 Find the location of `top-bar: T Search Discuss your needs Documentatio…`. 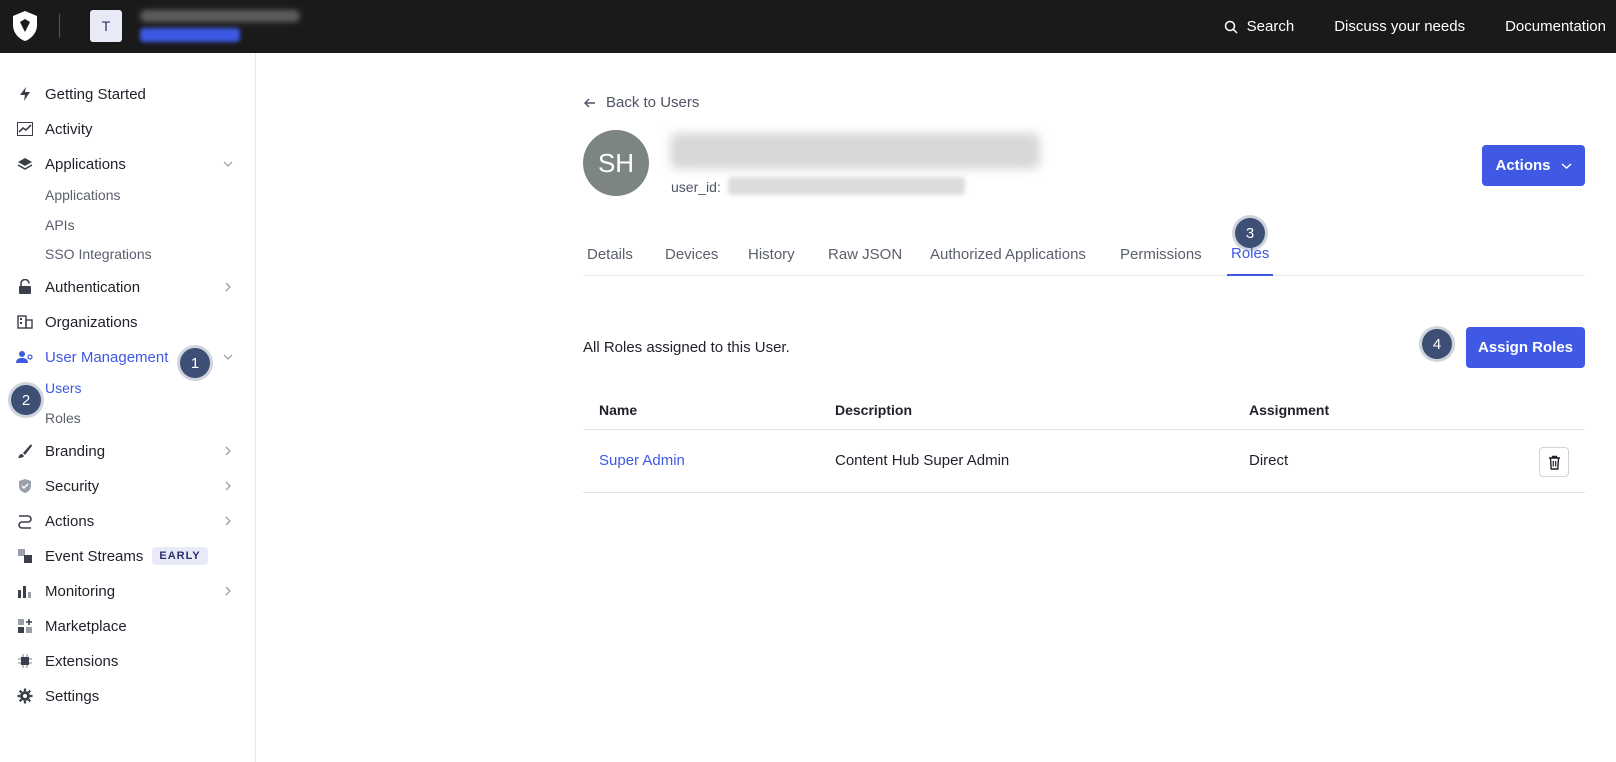

top-bar: T Search Discuss your needs Documentatio… is located at coordinates (808, 26).